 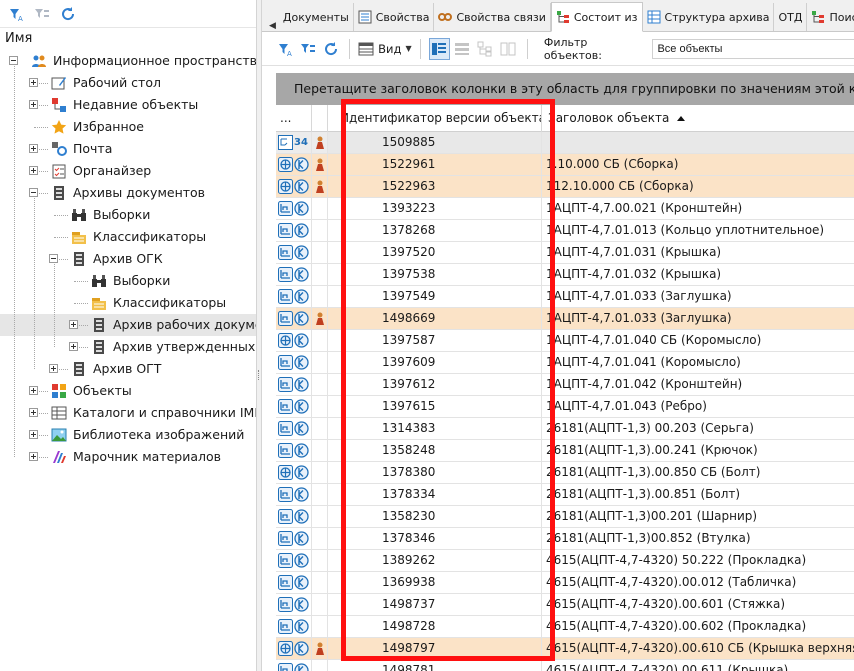 I want to click on view-details-icon, so click(x=439, y=48).